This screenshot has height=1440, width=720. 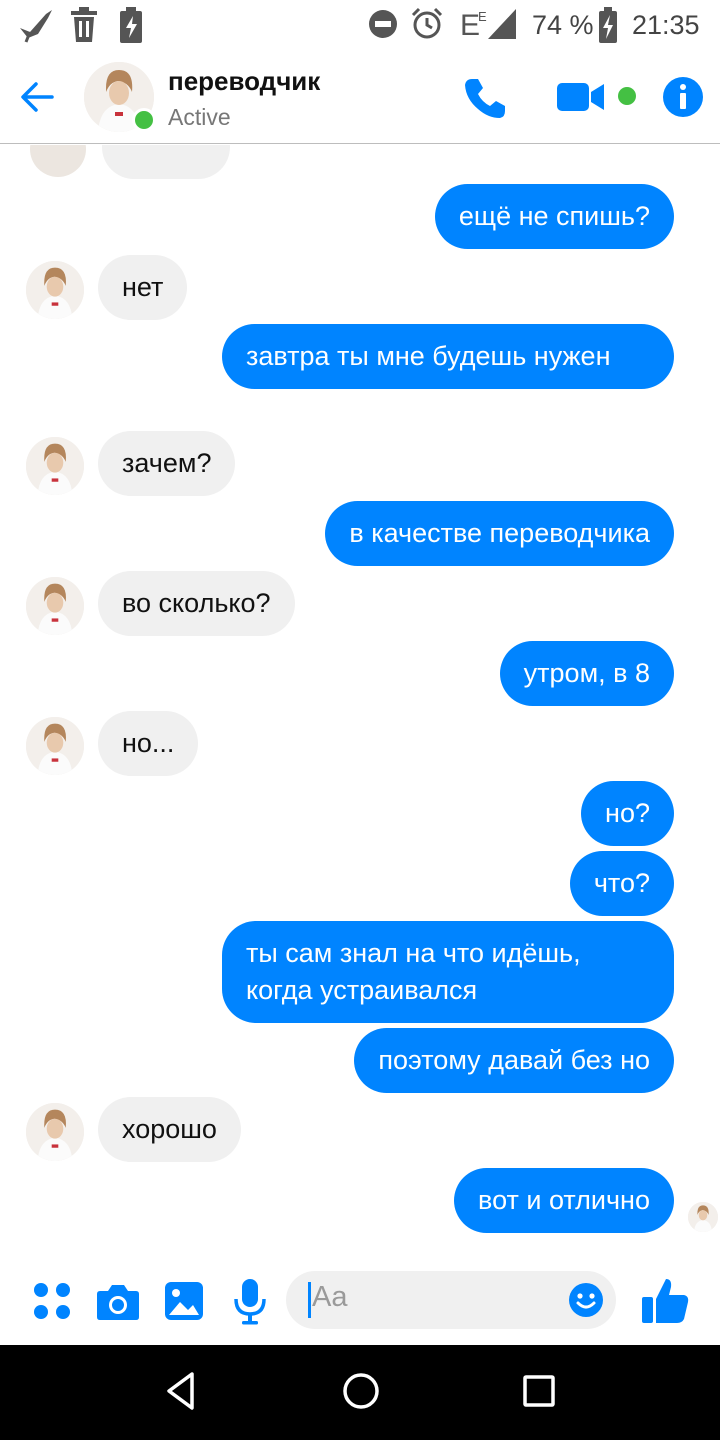 I want to click on alarm-icon, so click(x=427, y=23).